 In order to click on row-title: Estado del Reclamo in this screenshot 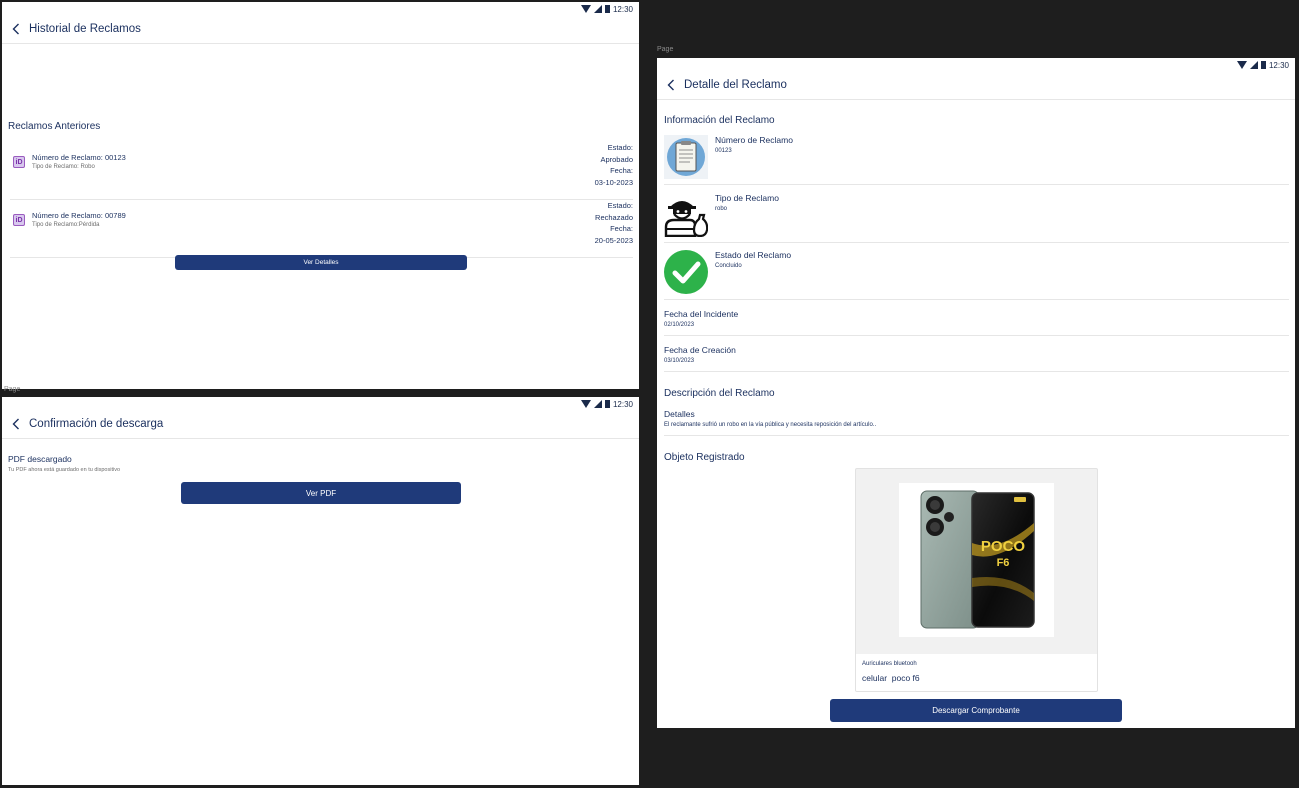, I will do `click(753, 255)`.